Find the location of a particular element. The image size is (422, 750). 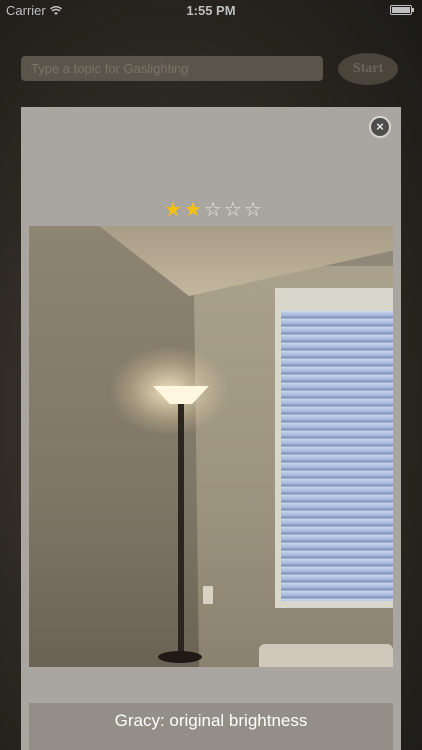

star-3: ☆ is located at coordinates (213, 210).